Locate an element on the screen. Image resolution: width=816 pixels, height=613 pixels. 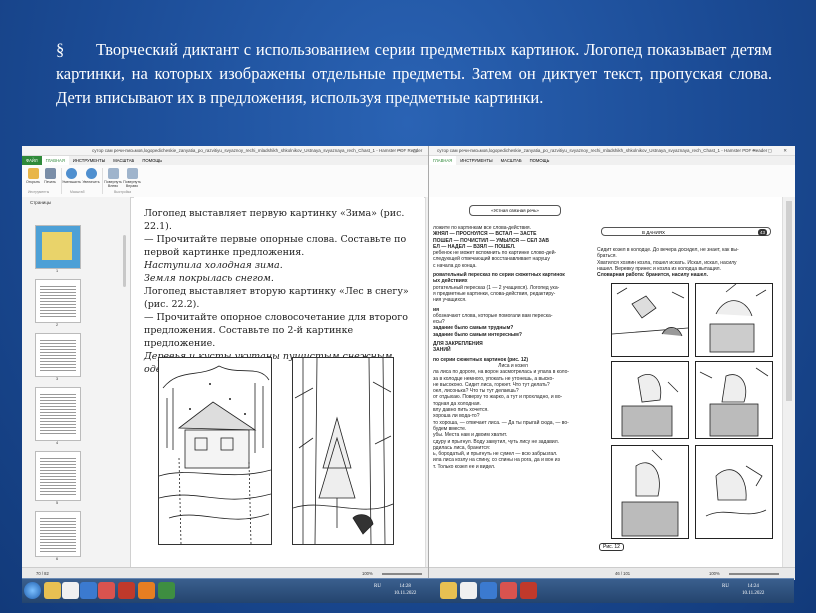
reader-icon is located at coordinates (166, 590).